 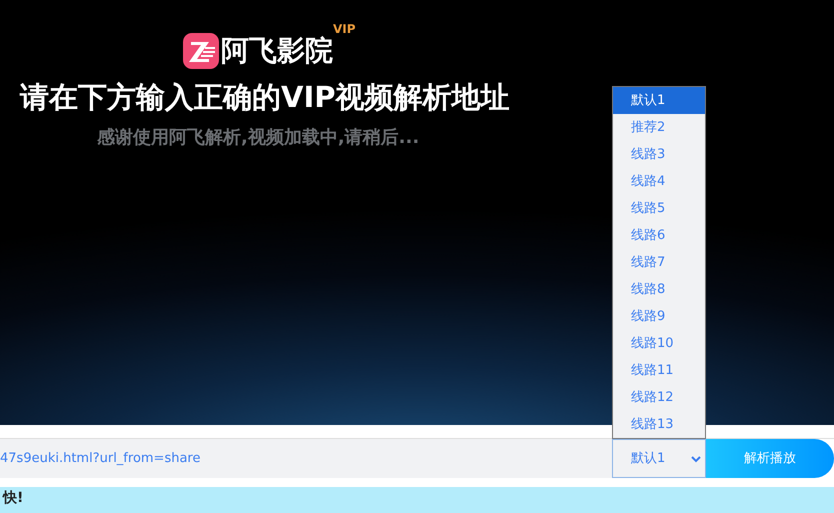 What do you see at coordinates (277, 51) in the screenshot?
I see `logo-text: 阿飞影院` at bounding box center [277, 51].